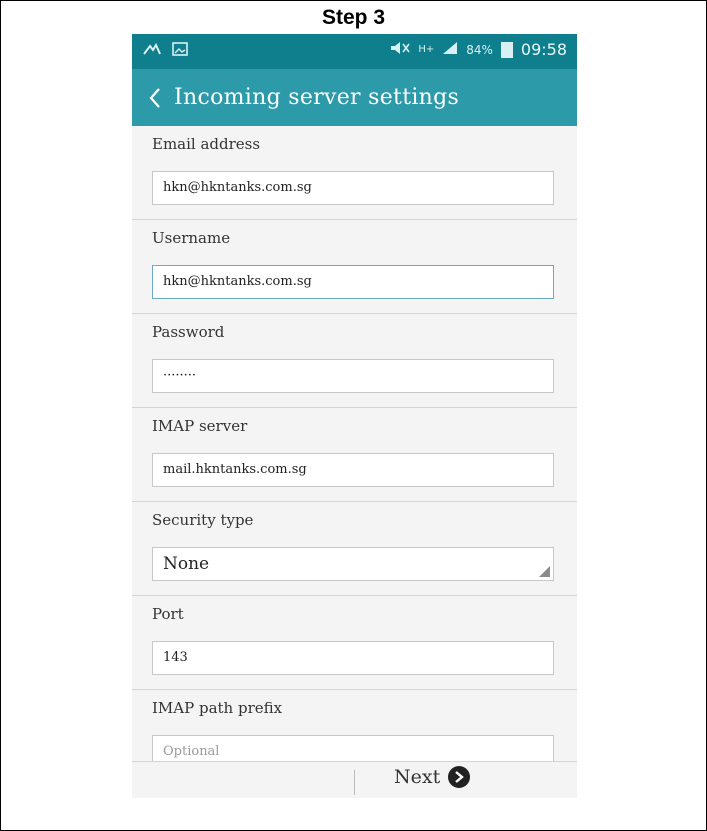 This screenshot has width=707, height=831. I want to click on notification-icon, so click(152, 50).